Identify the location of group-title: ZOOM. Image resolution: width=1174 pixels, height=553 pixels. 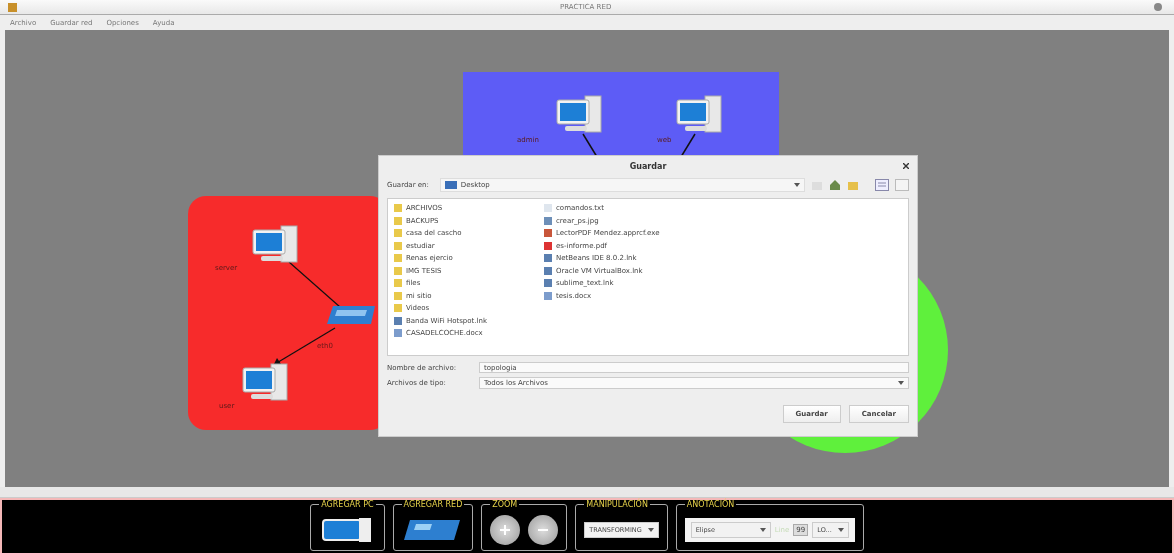
(505, 504).